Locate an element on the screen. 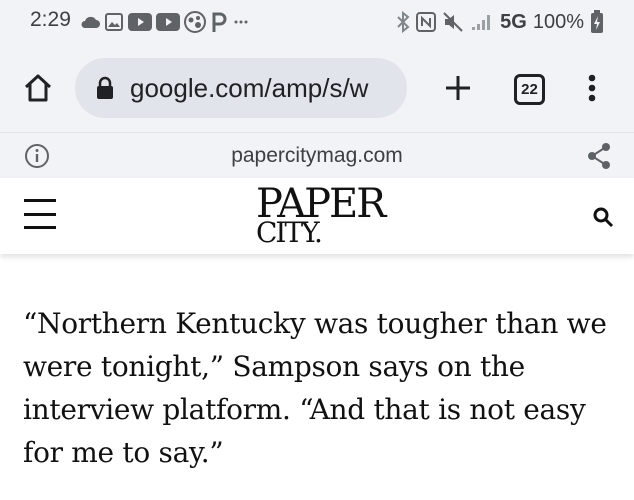 The height and width of the screenshot is (500, 634). network-type: 5G is located at coordinates (513, 21).